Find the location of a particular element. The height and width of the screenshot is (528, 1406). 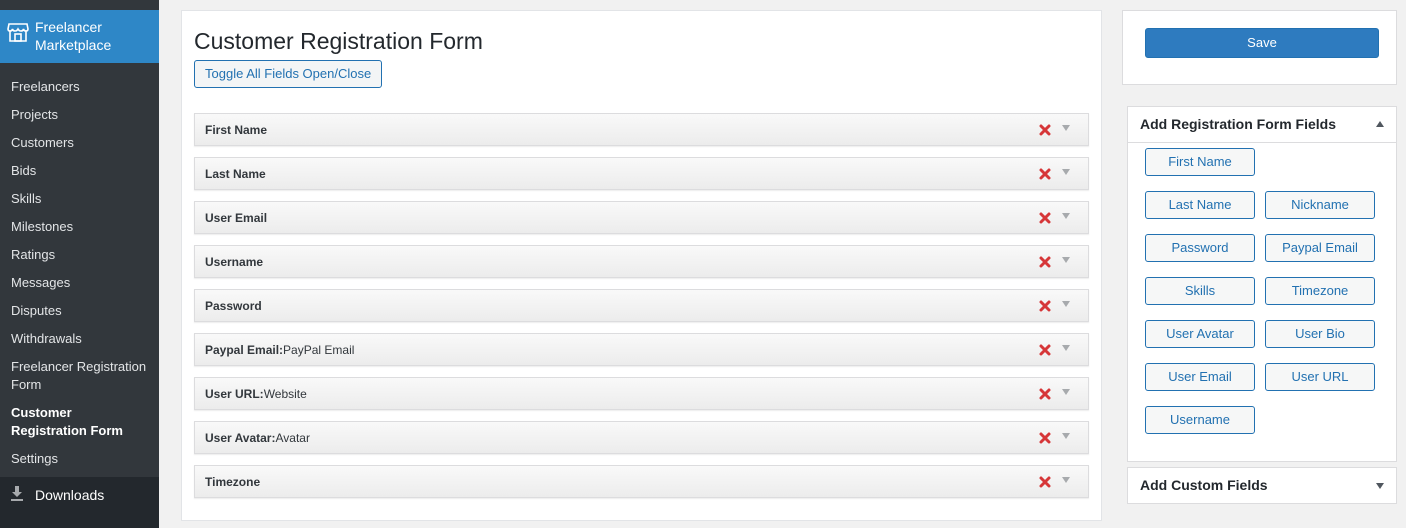

sidebar-item-messages: Messages is located at coordinates (79, 283).